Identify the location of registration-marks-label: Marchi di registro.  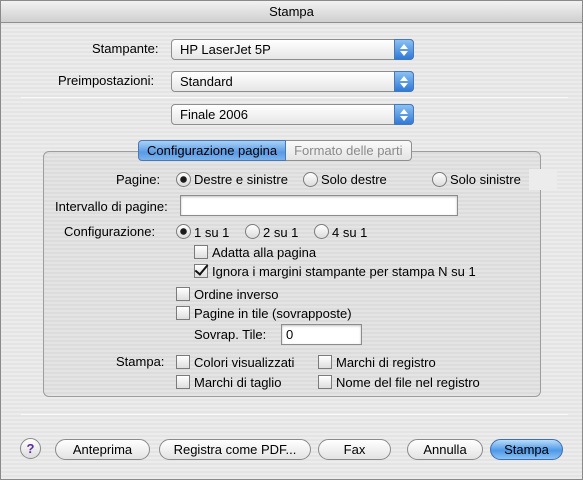
(386, 362).